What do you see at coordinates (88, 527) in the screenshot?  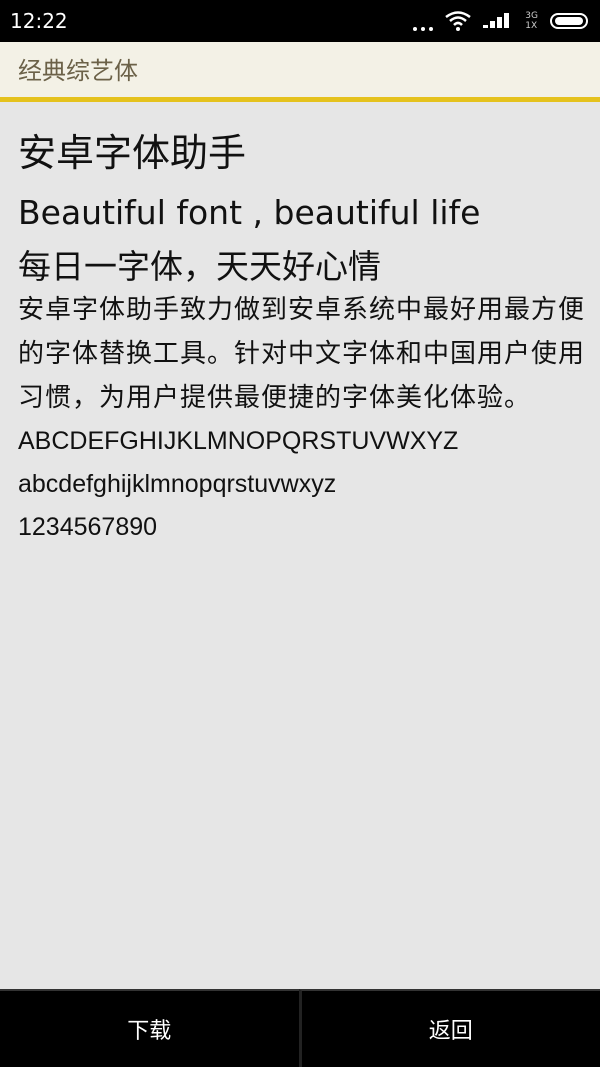 I see `sample-digits: 1234567890` at bounding box center [88, 527].